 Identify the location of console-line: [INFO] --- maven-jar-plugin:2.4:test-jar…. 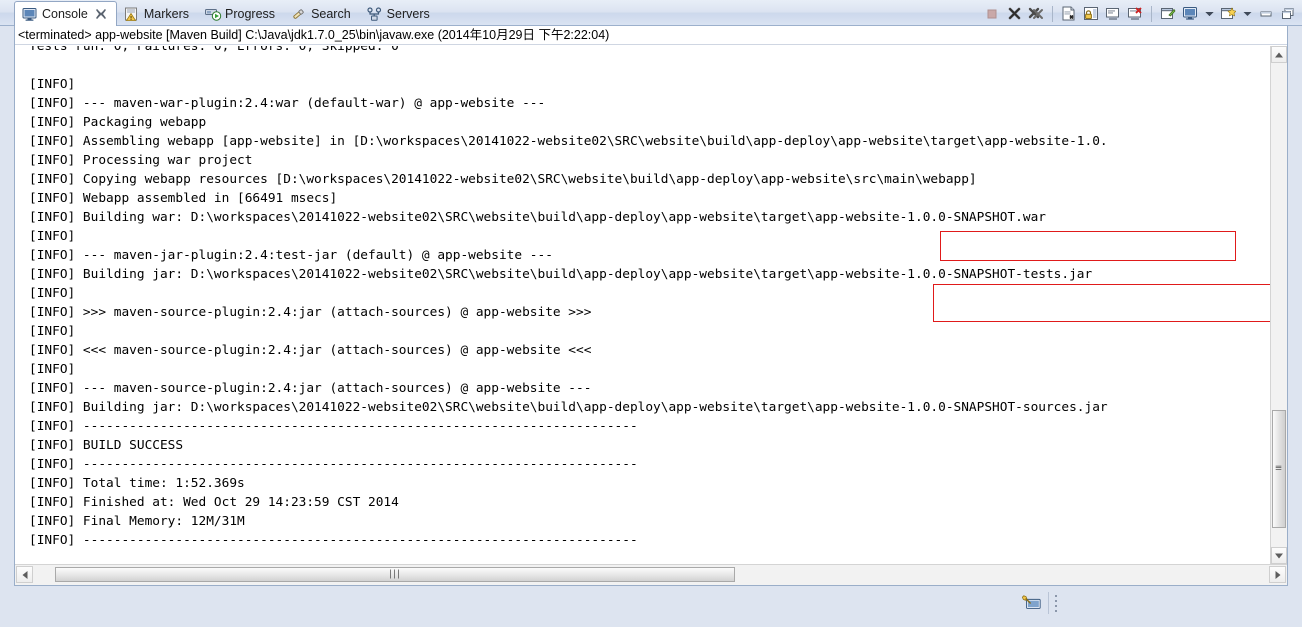
(291, 255).